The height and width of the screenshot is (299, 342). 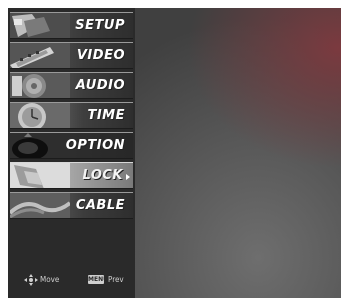 I want to click on option-thumbnail-icon, so click(x=40, y=145).